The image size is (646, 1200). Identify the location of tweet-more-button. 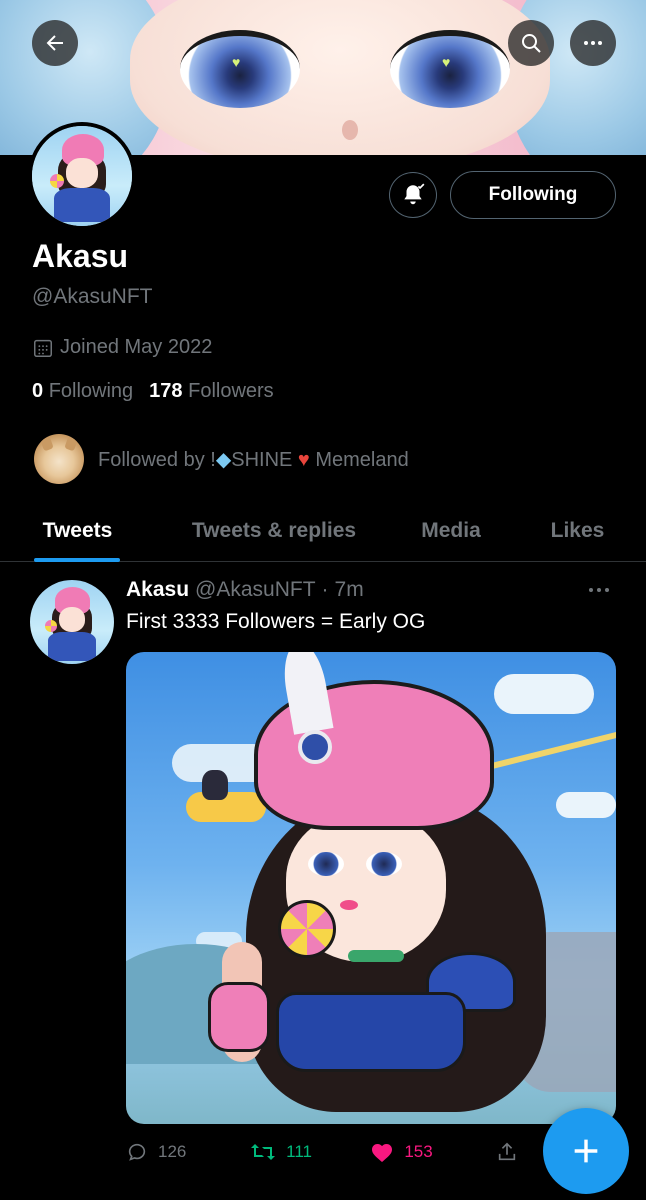
(599, 589).